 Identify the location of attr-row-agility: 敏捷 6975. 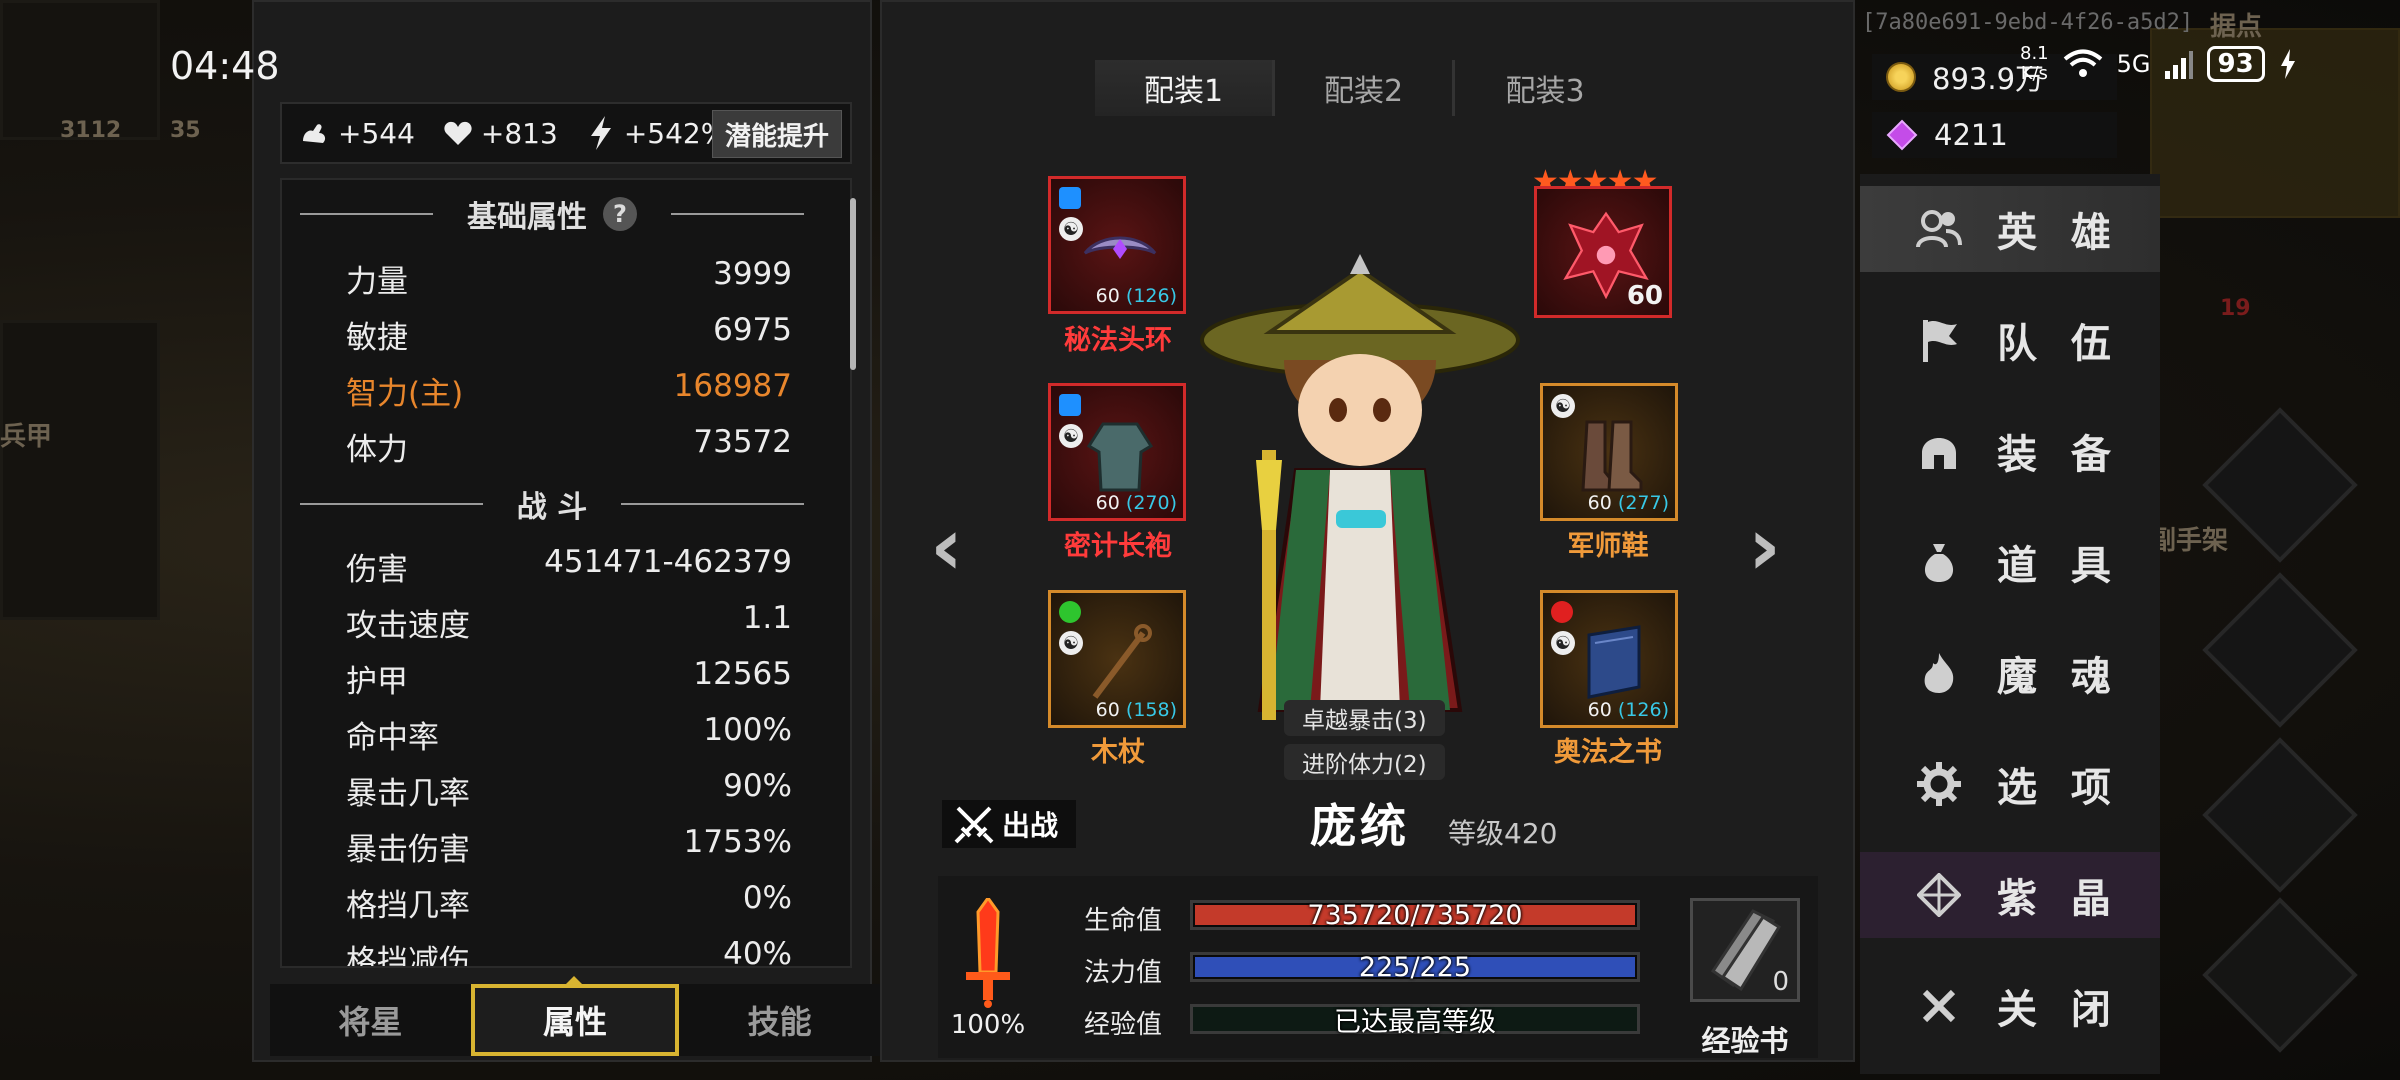
(569, 334).